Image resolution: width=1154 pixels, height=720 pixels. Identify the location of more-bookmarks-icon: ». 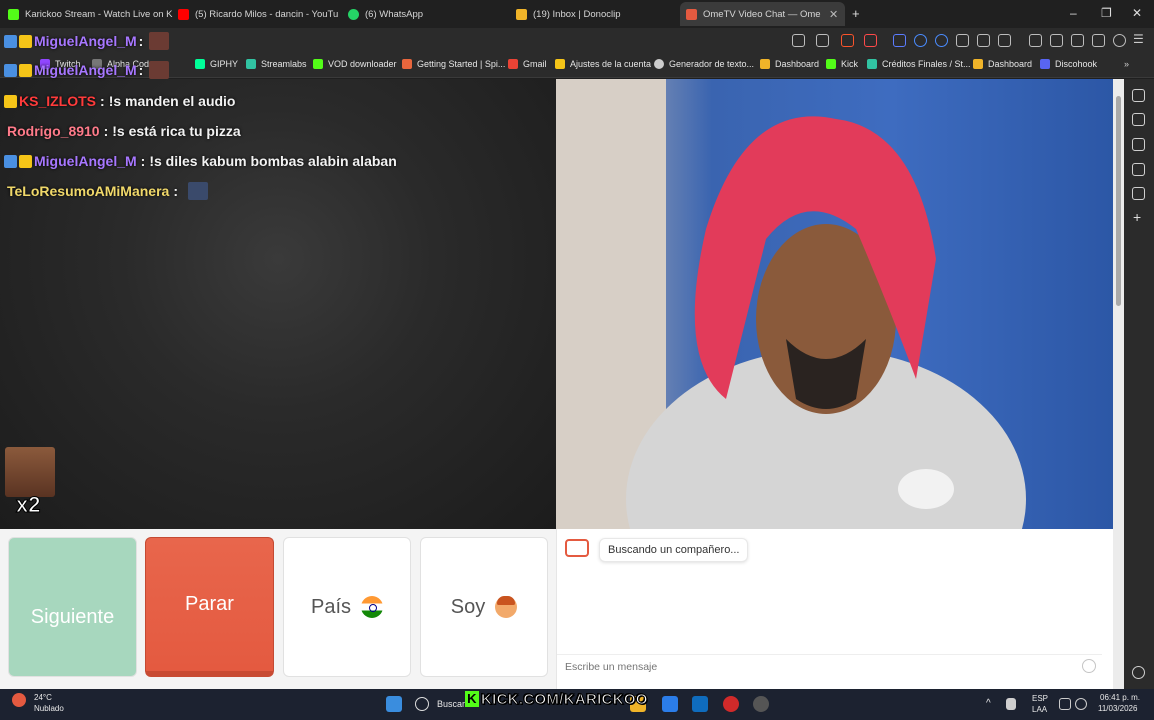
(1126, 64).